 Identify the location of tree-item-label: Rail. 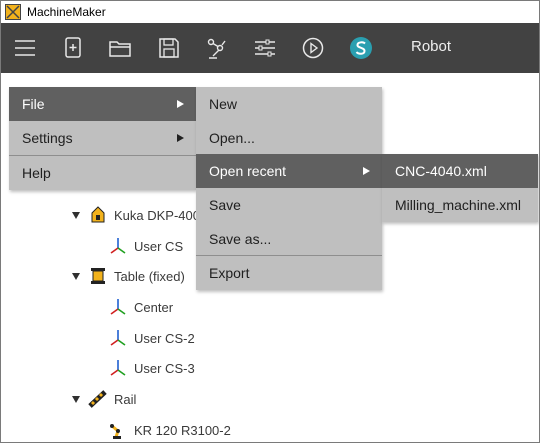
(125, 399).